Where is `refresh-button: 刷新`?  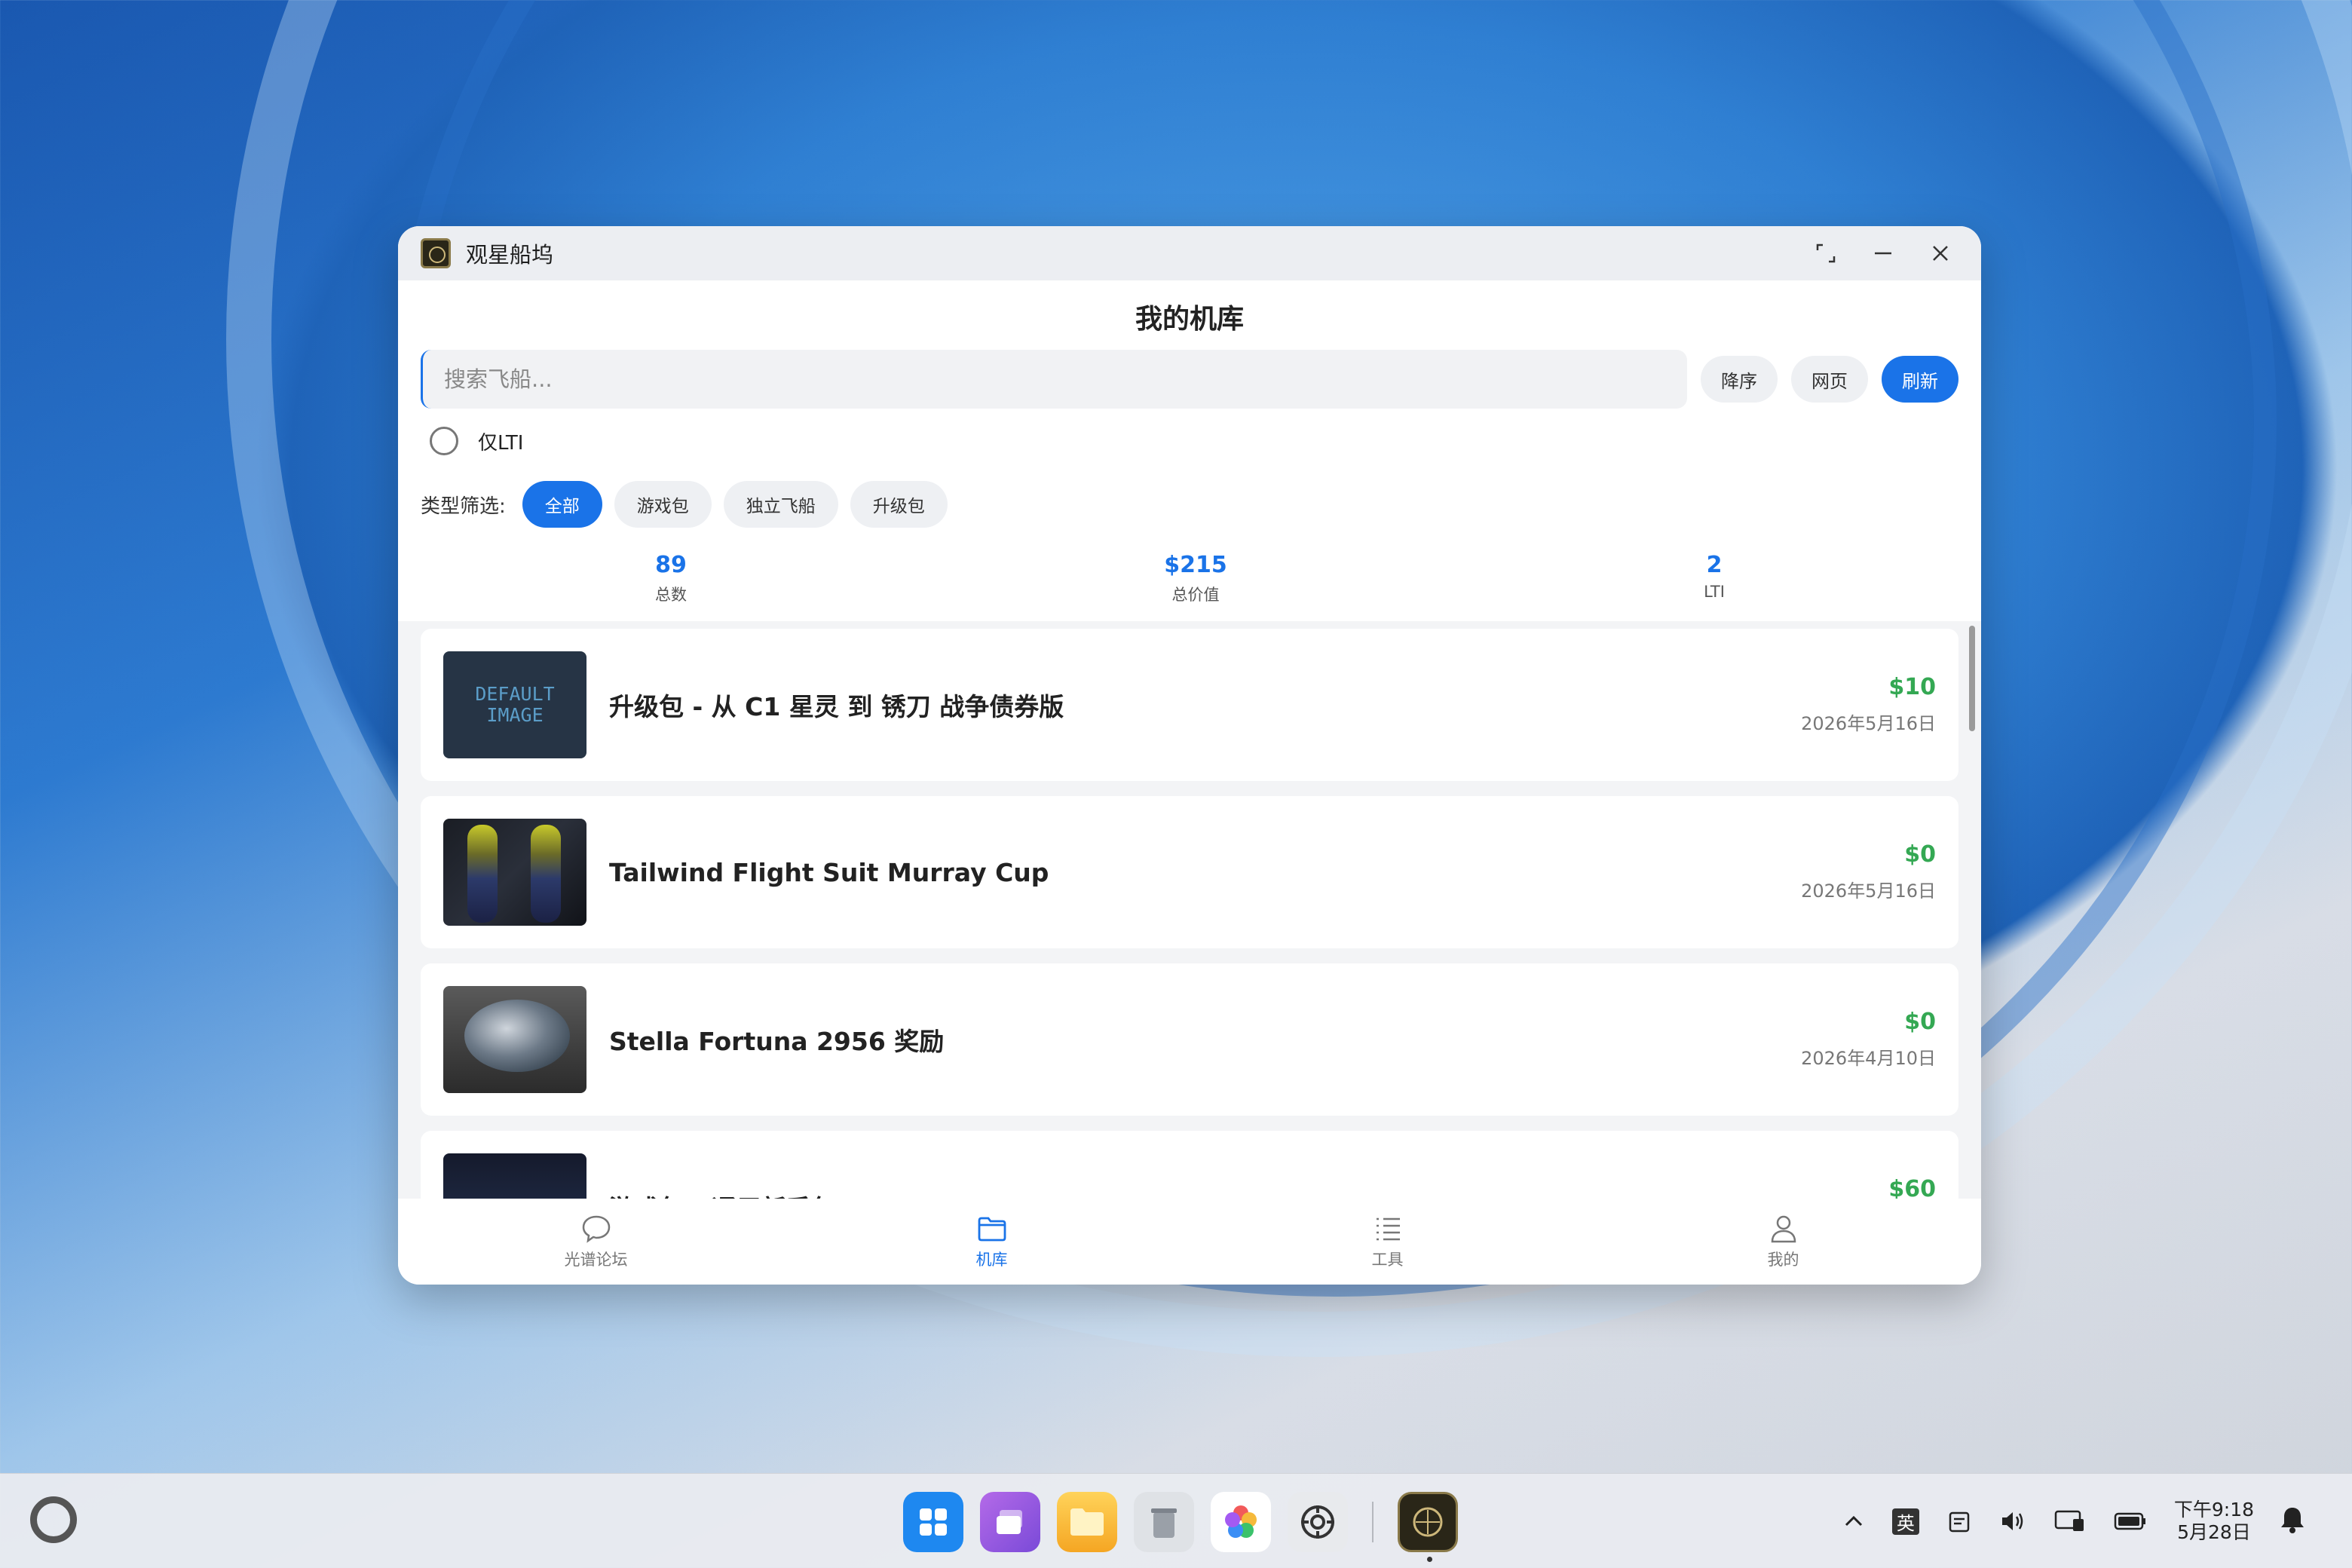 refresh-button: 刷新 is located at coordinates (1920, 379).